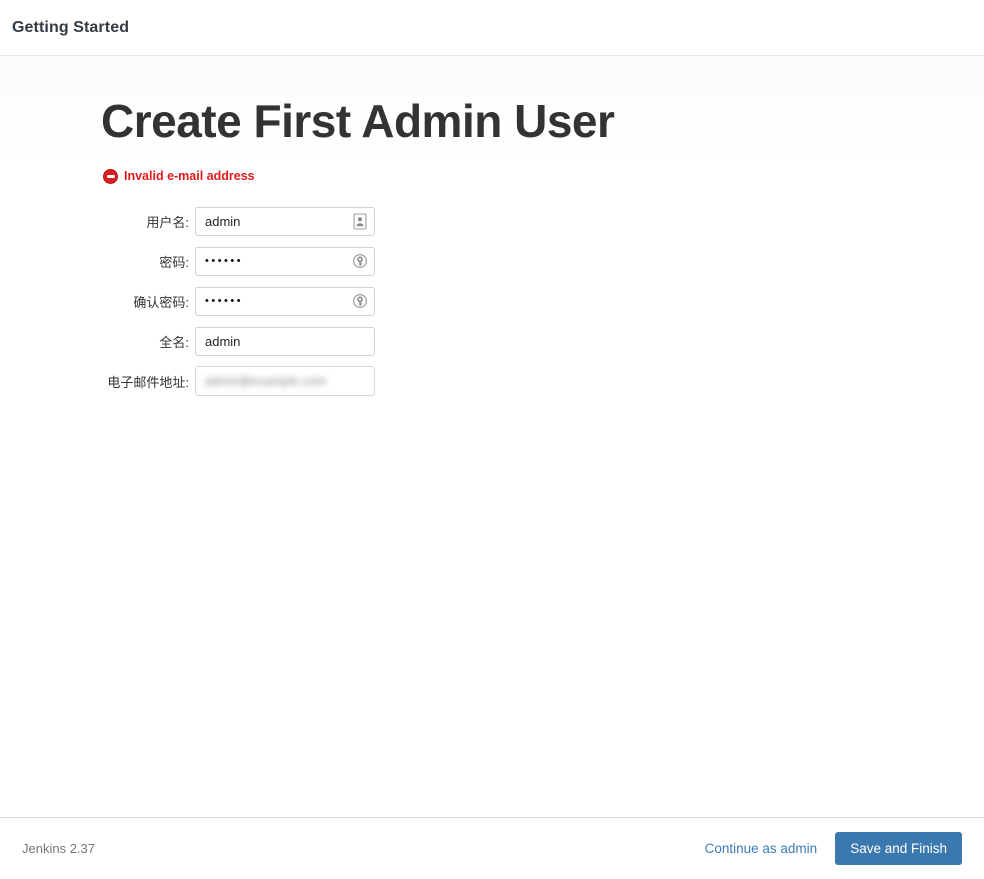  Describe the element at coordinates (224, 260) in the screenshot. I see `password-value: ••••••` at that location.